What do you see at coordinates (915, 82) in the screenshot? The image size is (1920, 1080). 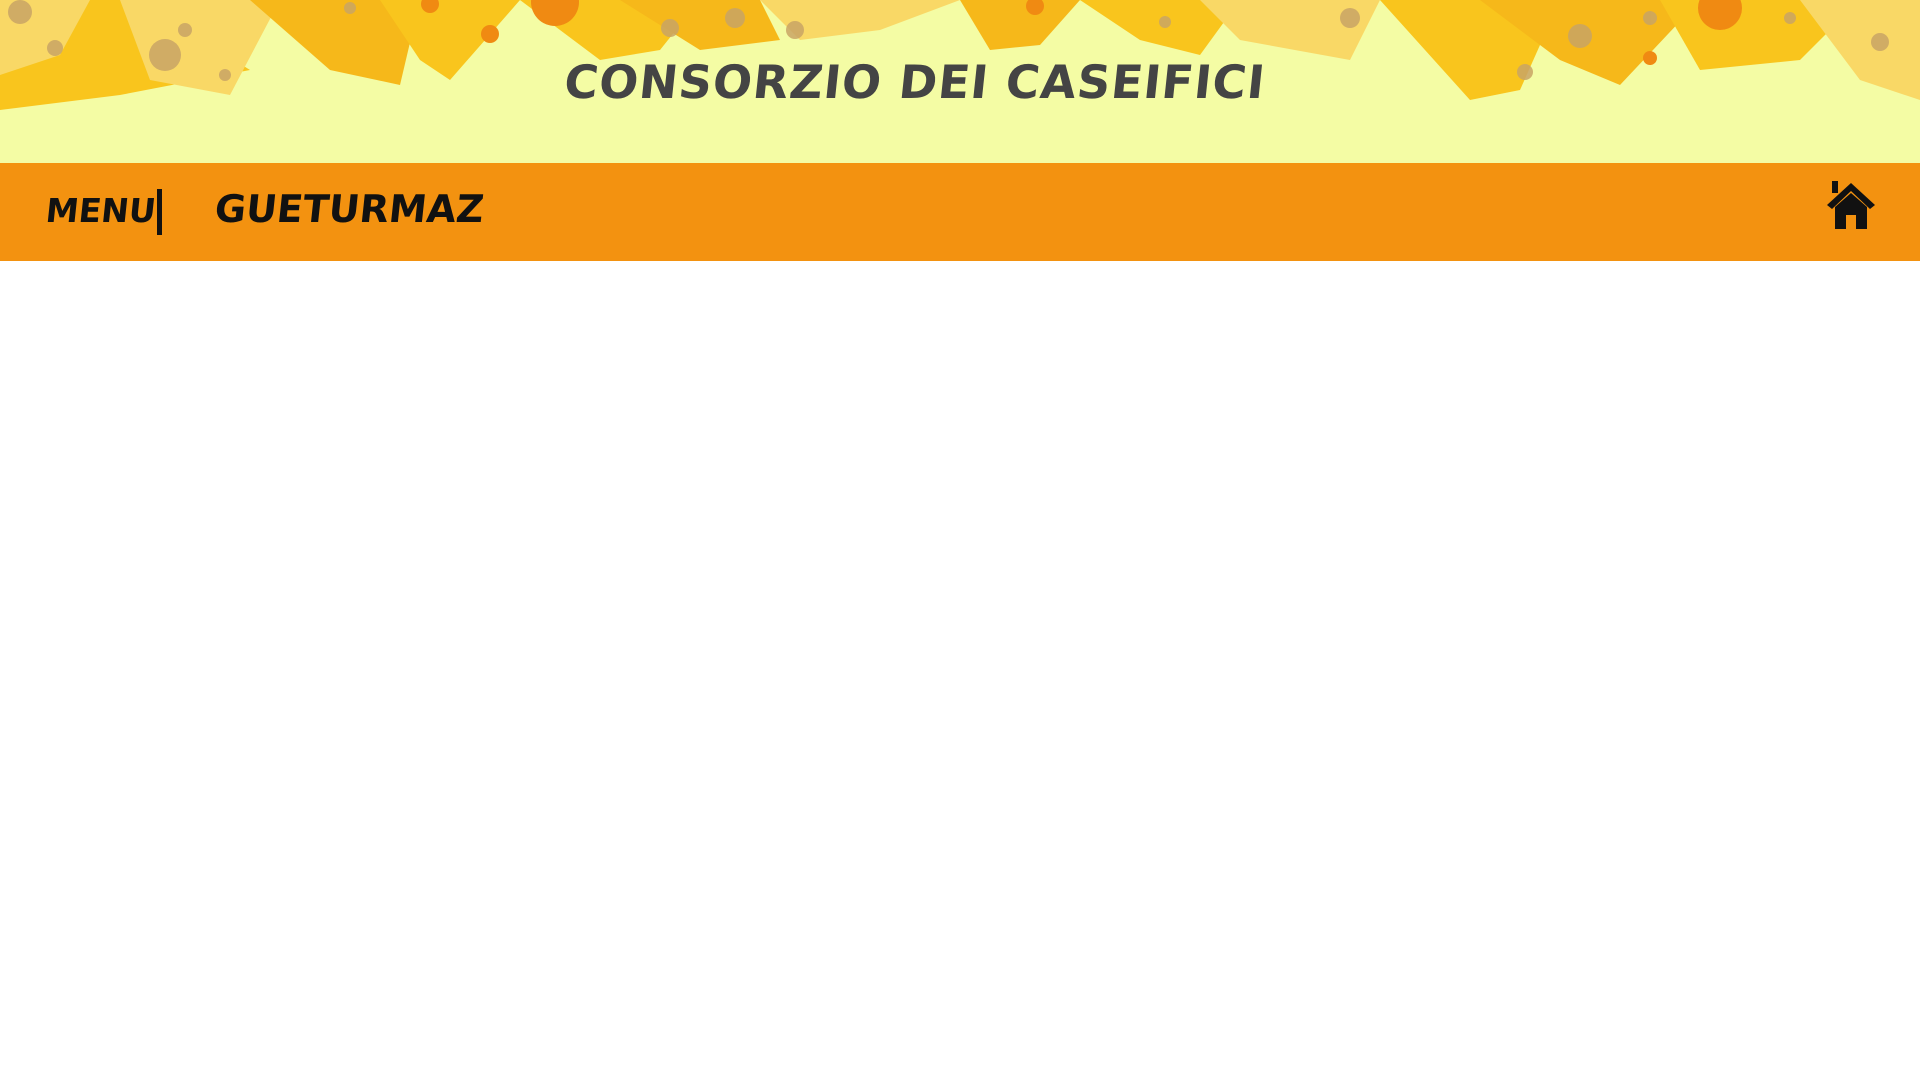 I see `site-title: CONSORZIO DEI CASEIFICI` at bounding box center [915, 82].